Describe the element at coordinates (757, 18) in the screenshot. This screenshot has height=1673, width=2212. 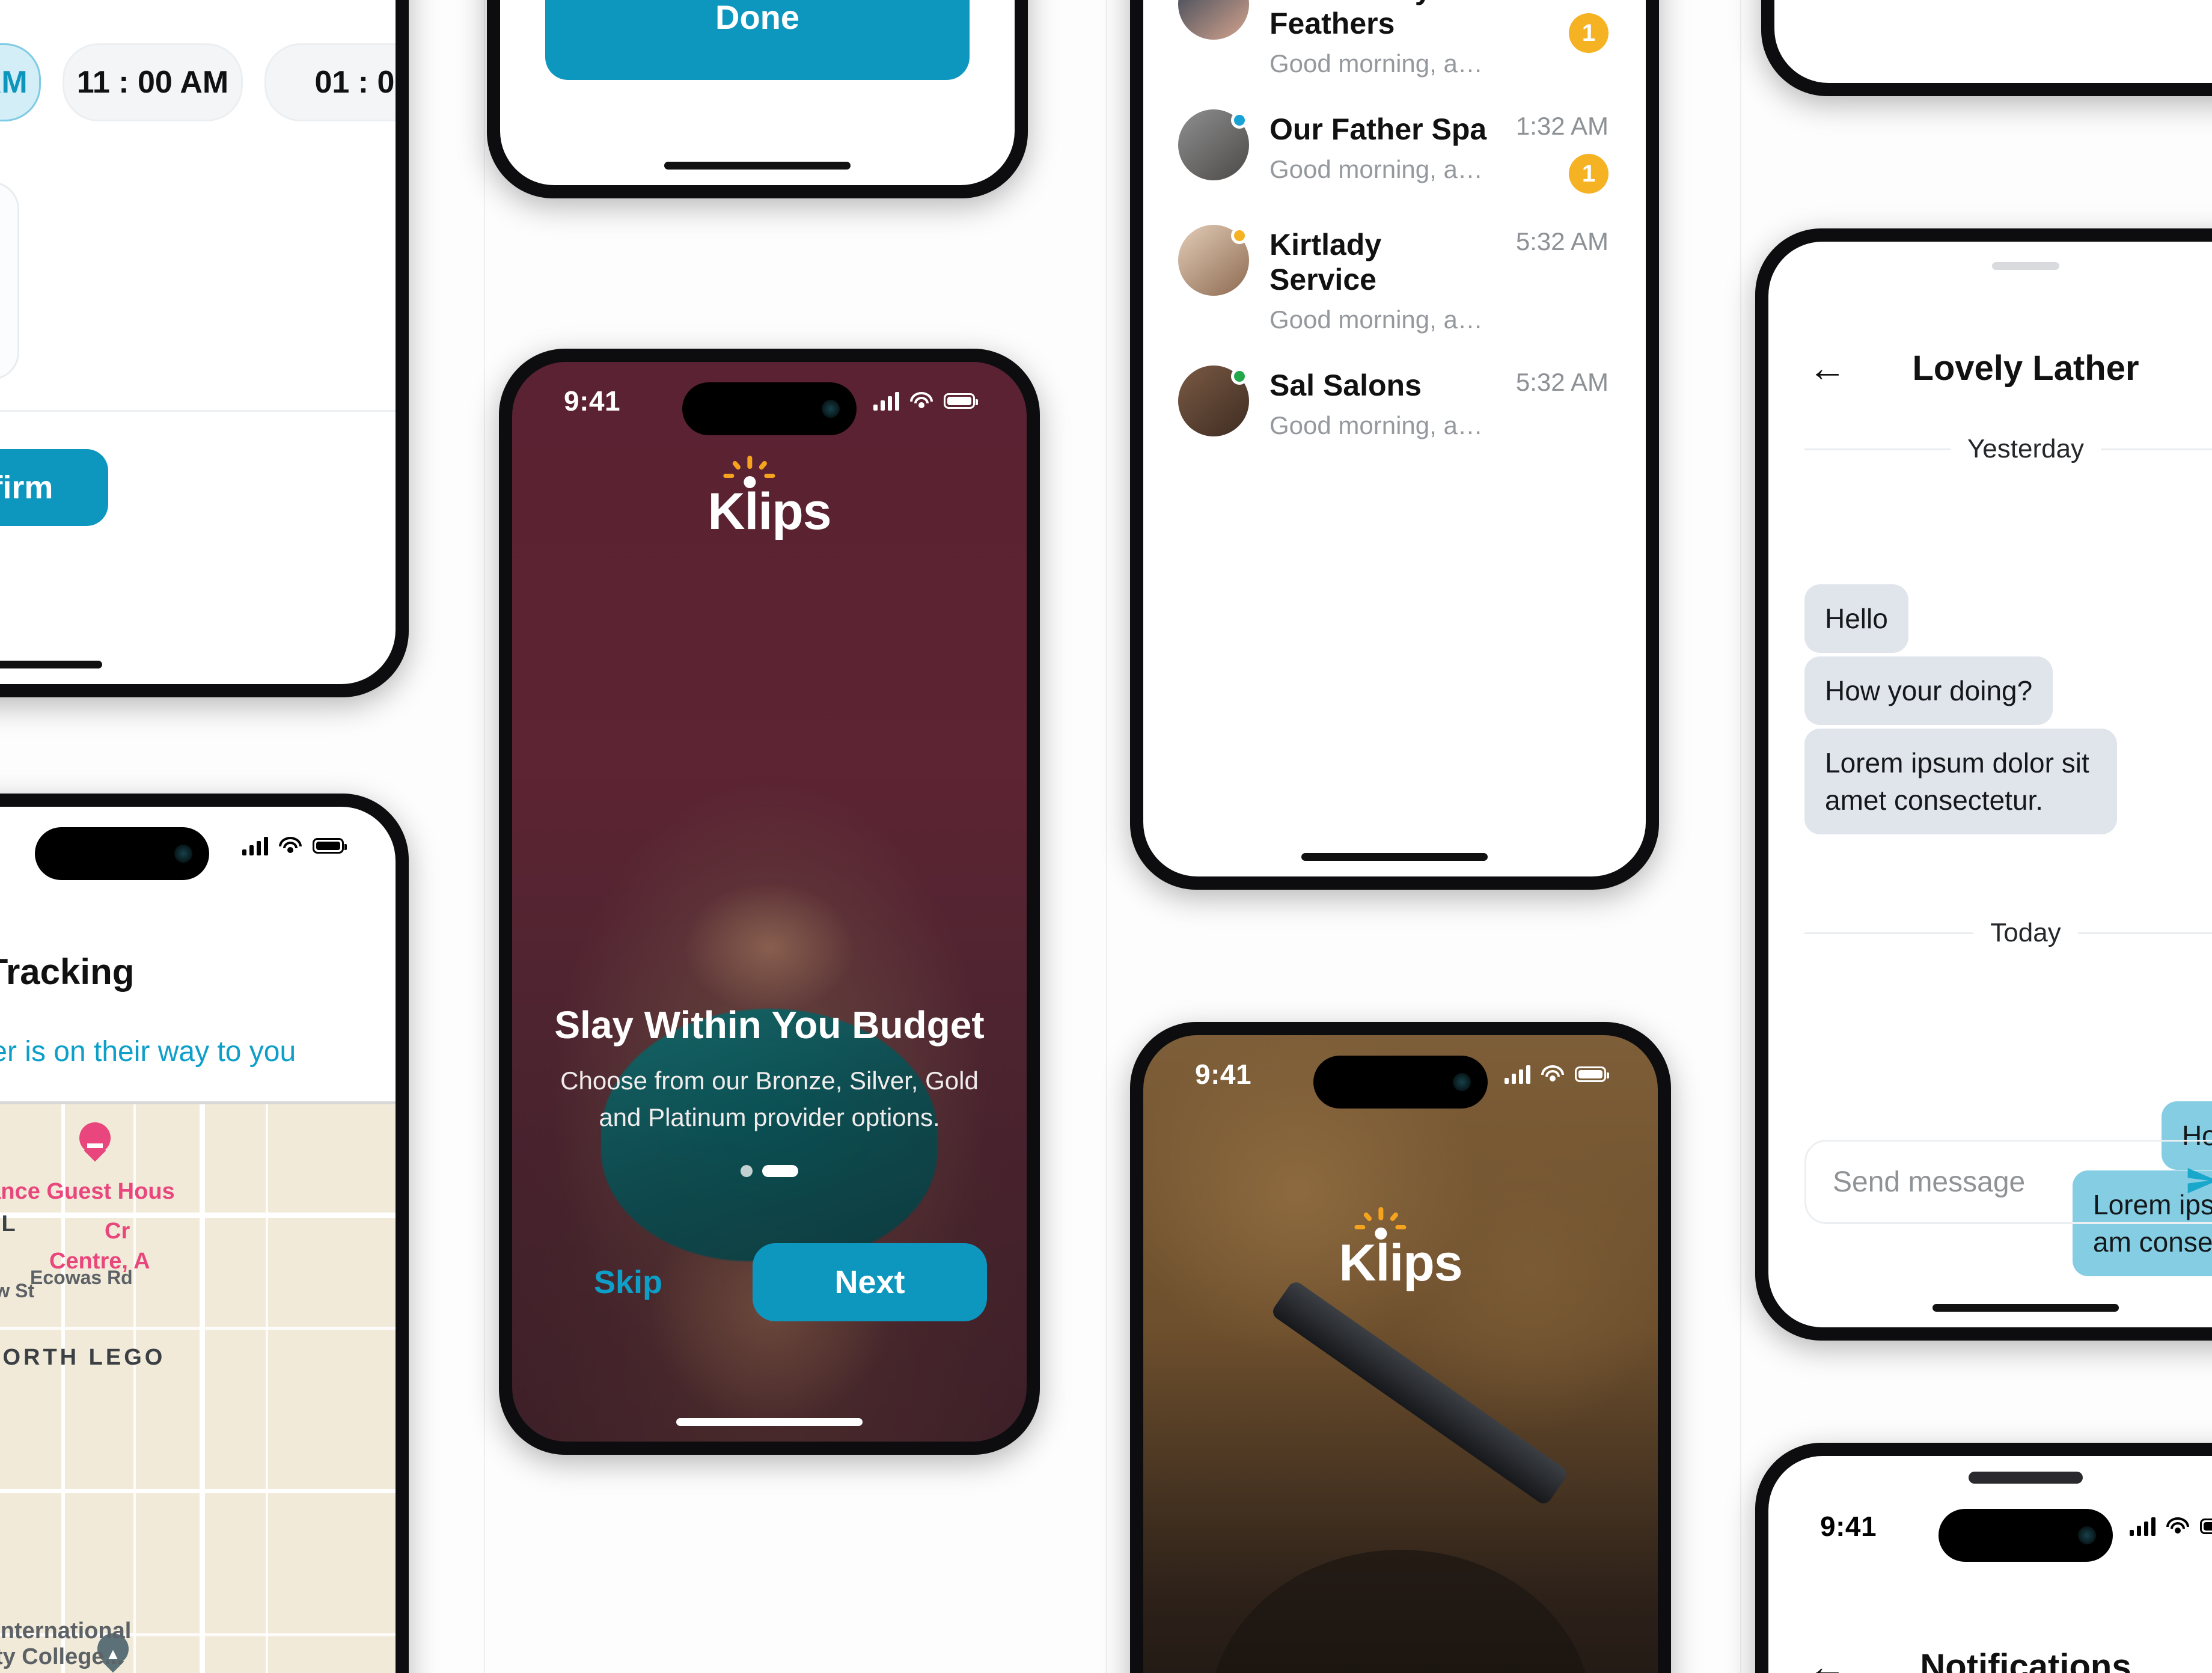
I see `done-button-label: Done` at that location.